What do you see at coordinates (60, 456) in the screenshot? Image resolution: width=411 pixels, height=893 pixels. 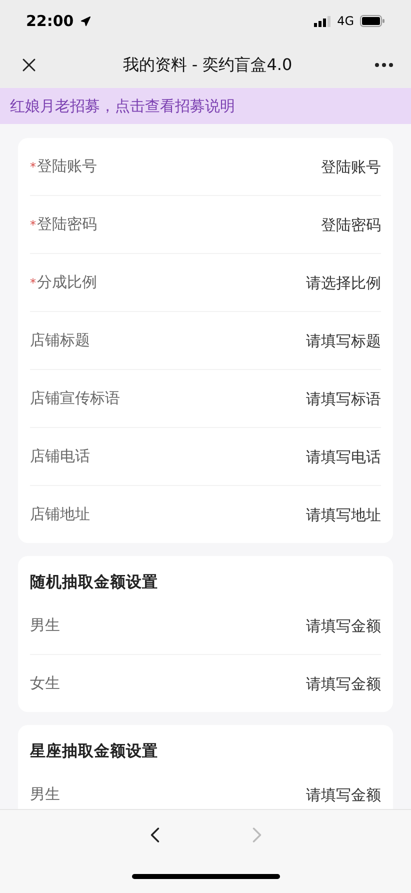 I see `field-label: 店铺电话` at bounding box center [60, 456].